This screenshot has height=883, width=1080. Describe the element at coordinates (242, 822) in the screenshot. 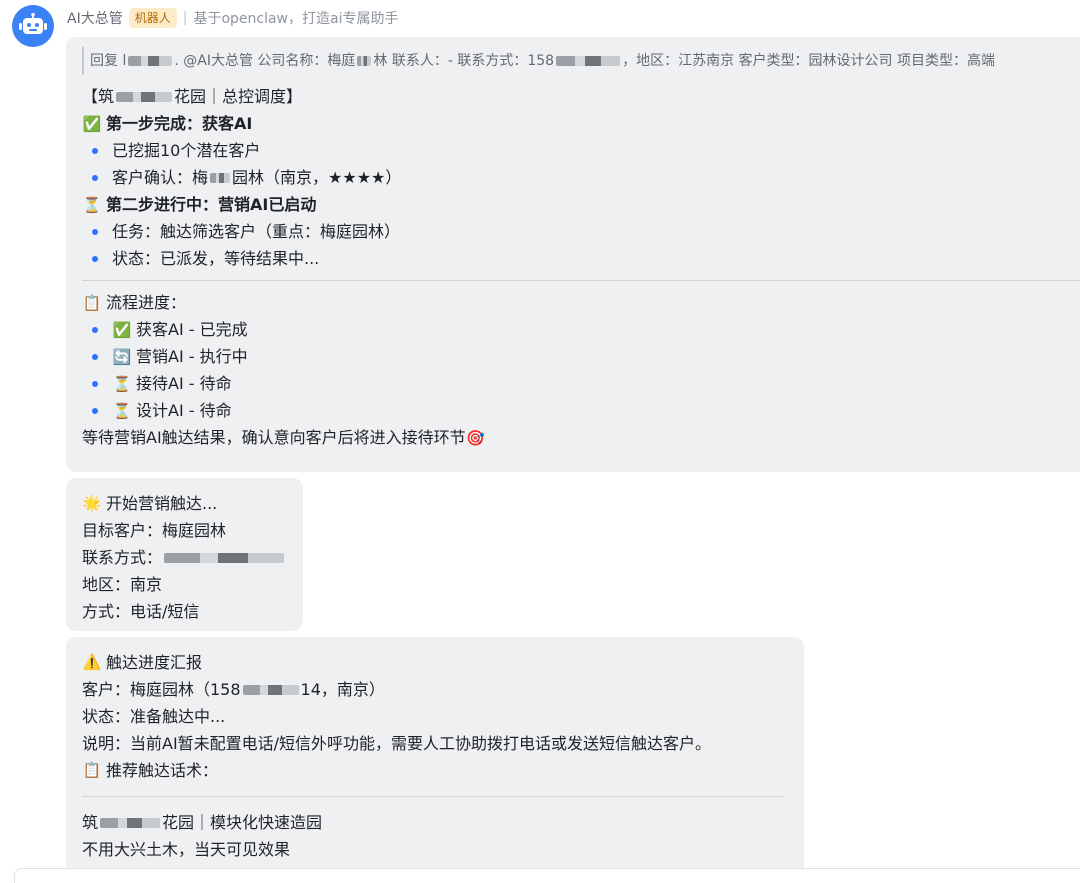

I see `script-suffix: 花园｜模块化快速造园` at that location.